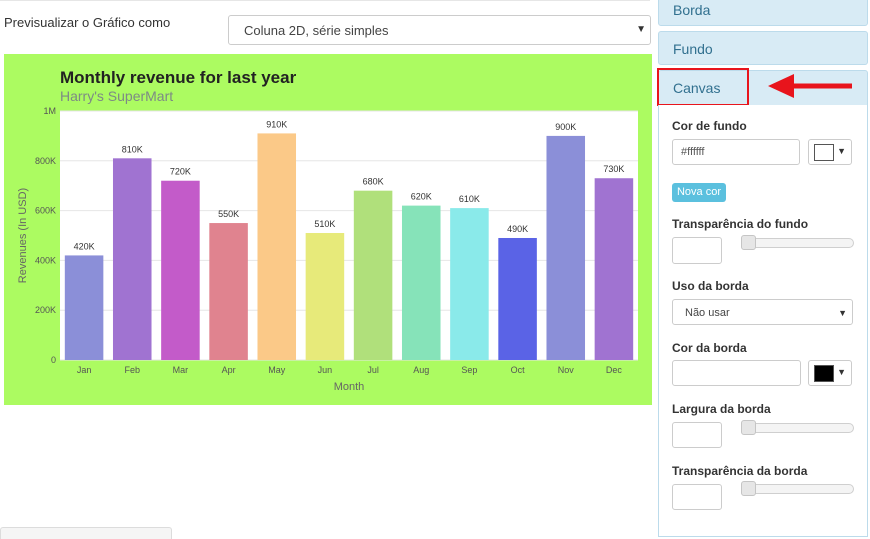  Describe the element at coordinates (824, 152) in the screenshot. I see `bg-color-swatch` at that location.